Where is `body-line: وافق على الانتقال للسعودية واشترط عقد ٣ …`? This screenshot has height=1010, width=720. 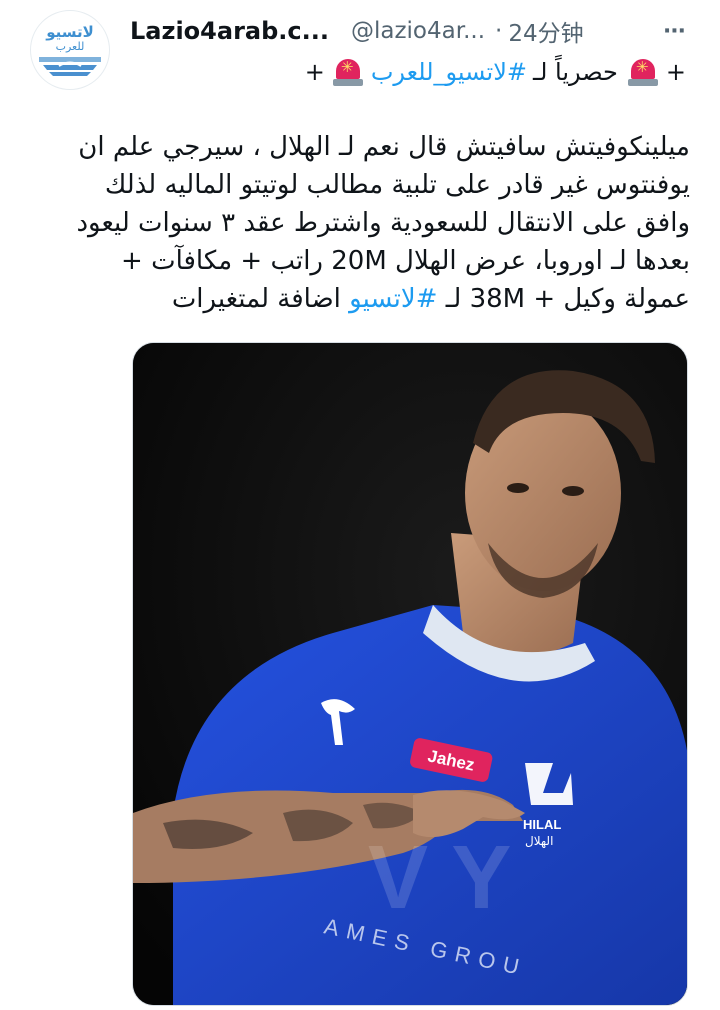 body-line: وافق على الانتقال للسعودية واشترط عقد ٣ … is located at coordinates (383, 223).